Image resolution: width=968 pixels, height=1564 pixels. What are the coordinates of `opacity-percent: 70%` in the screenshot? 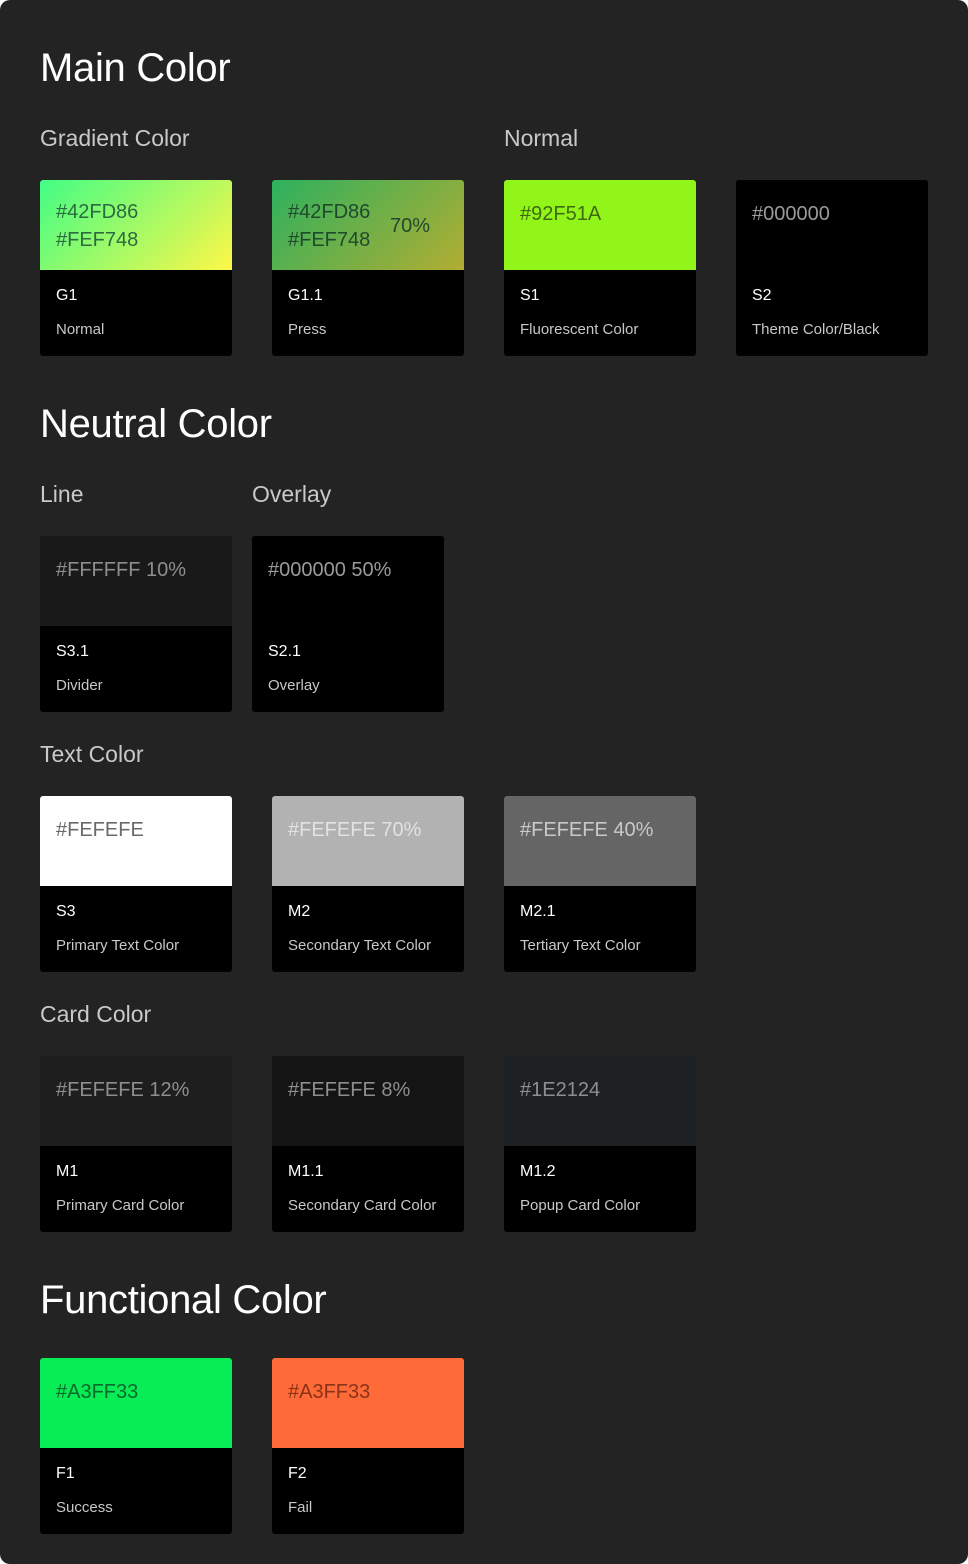 It's located at (410, 226).